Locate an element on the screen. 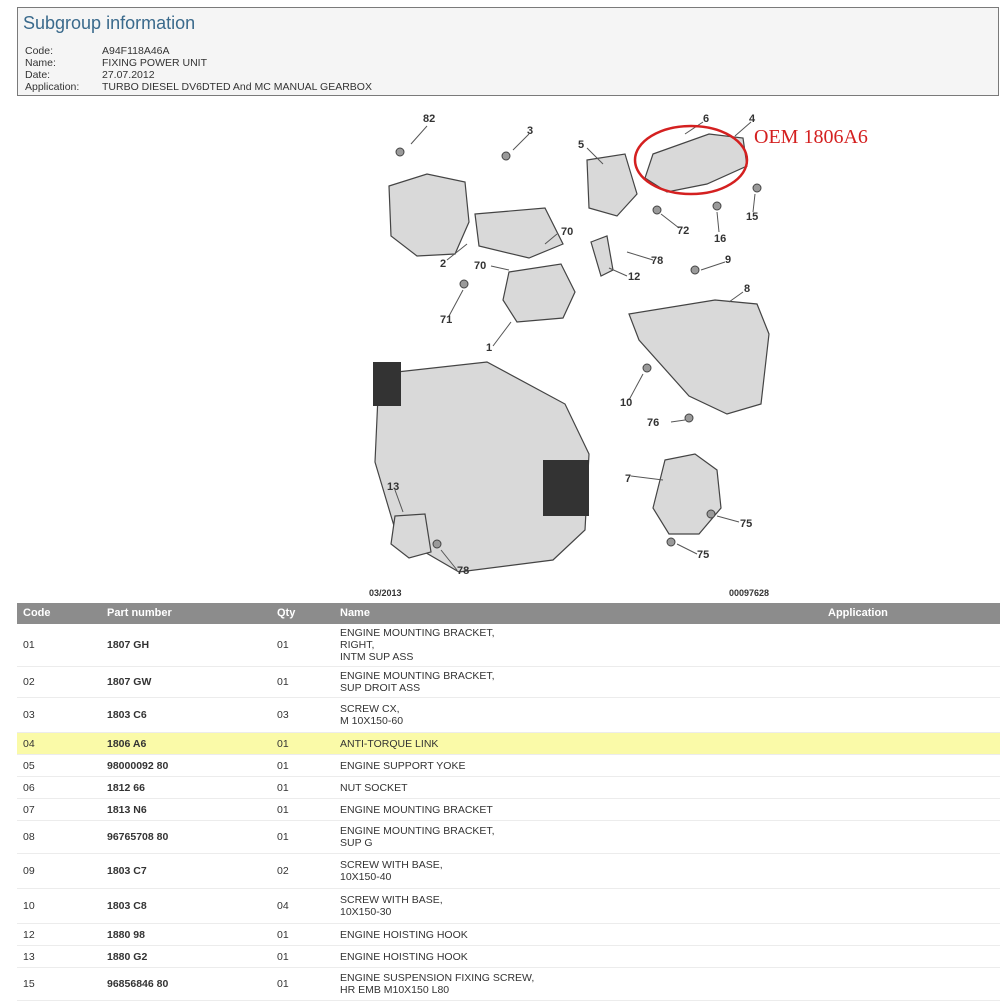  table-header: Code Part number Qty Name Application is located at coordinates (508, 613).